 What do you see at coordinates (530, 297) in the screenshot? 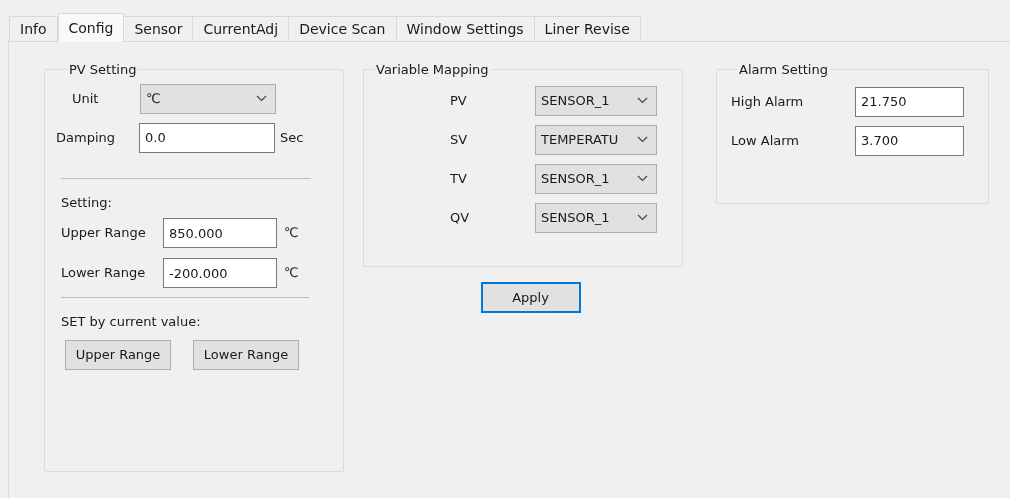
I see `apply-button: Apply` at bounding box center [530, 297].